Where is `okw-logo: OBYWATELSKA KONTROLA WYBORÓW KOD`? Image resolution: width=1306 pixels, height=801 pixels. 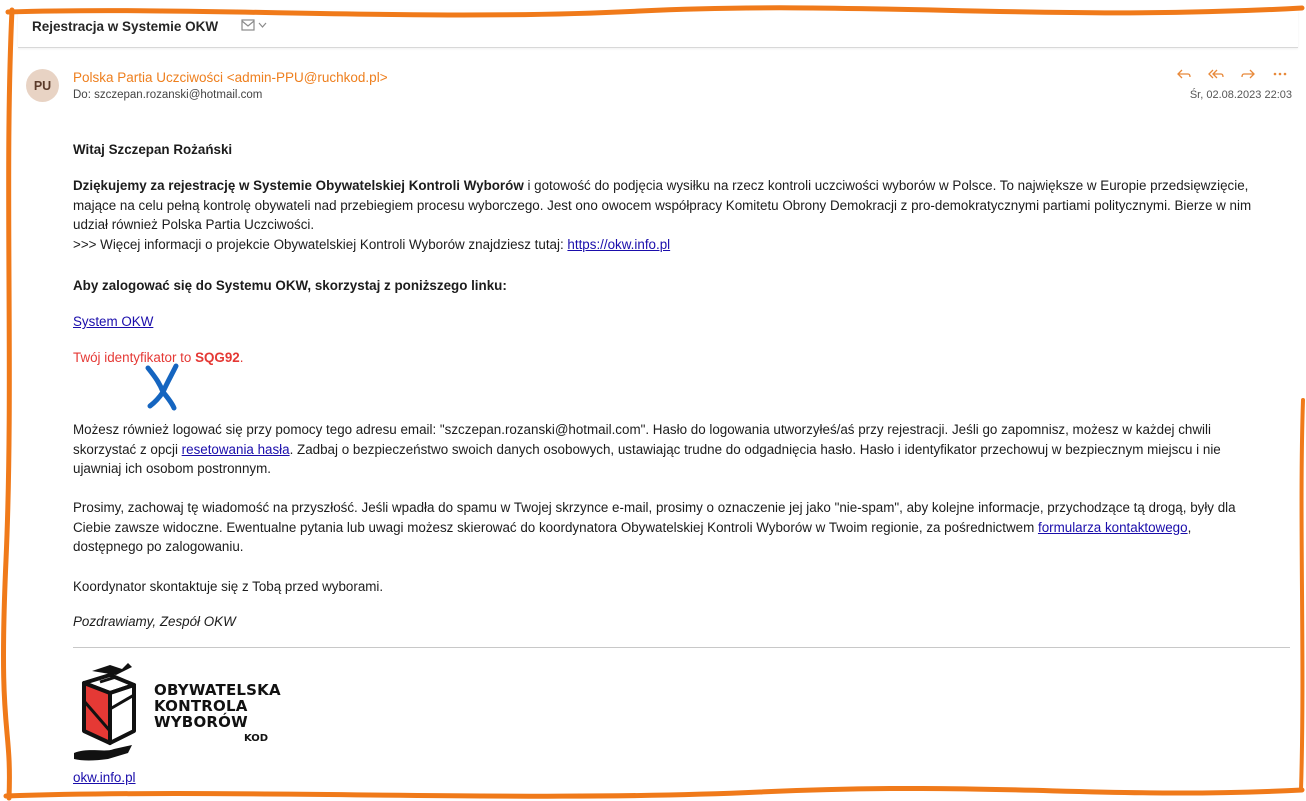
okw-logo: OBYWATELSKA KONTROLA WYBORÓW KOD is located at coordinates (185, 713).